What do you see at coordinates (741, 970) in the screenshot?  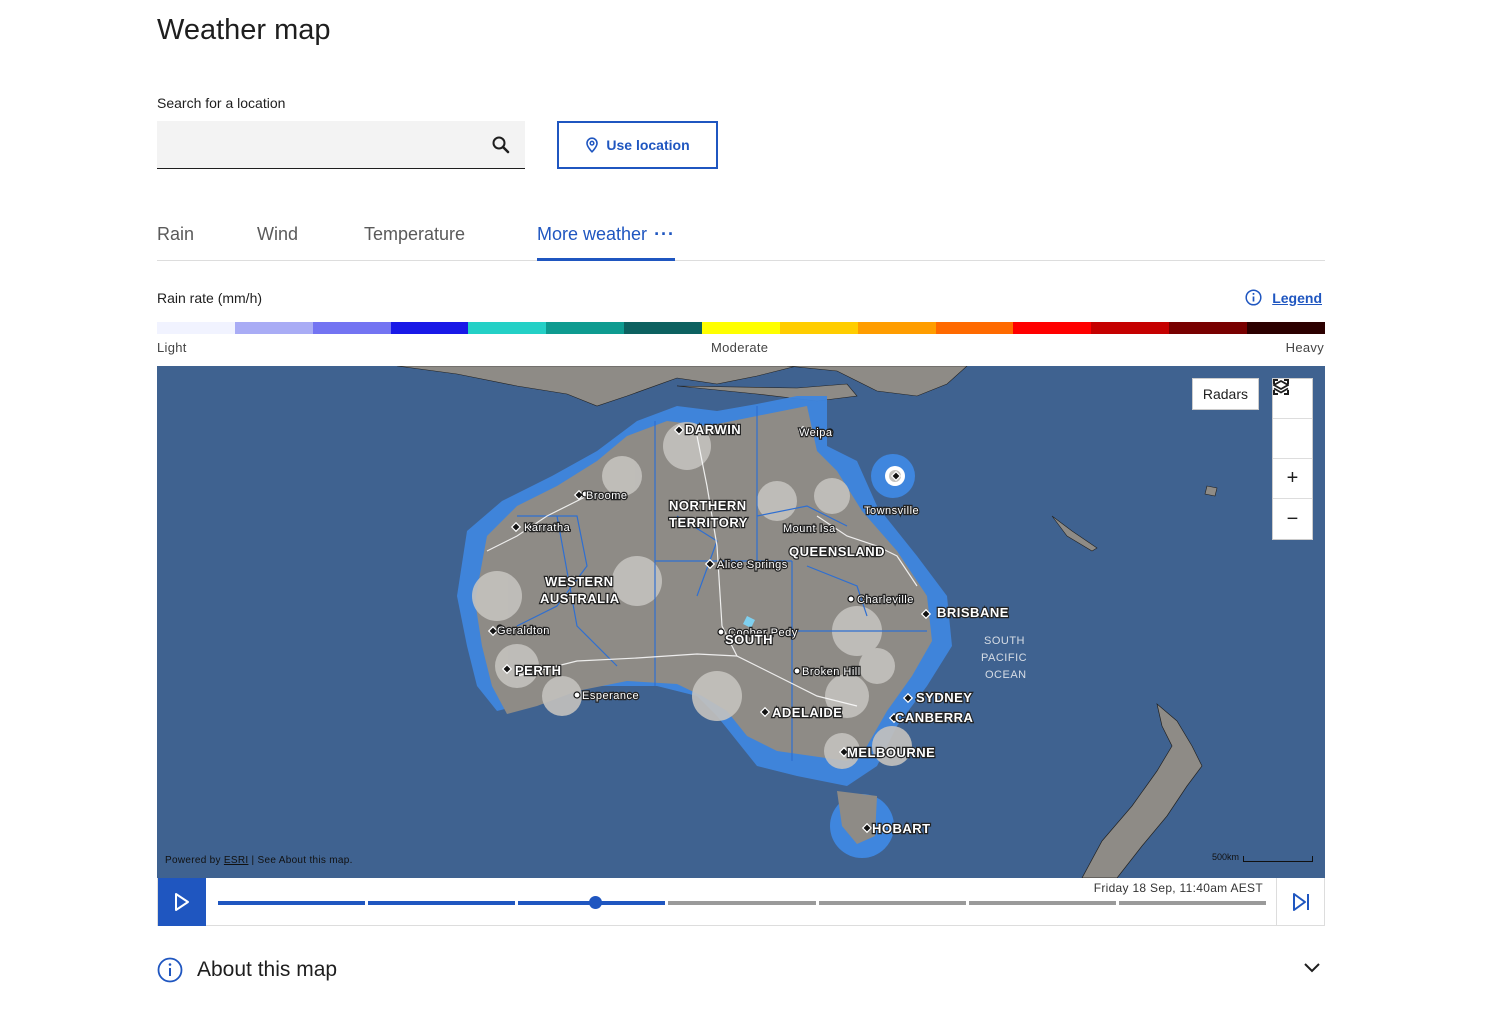 I see `about-this-map-accordion: About this map` at bounding box center [741, 970].